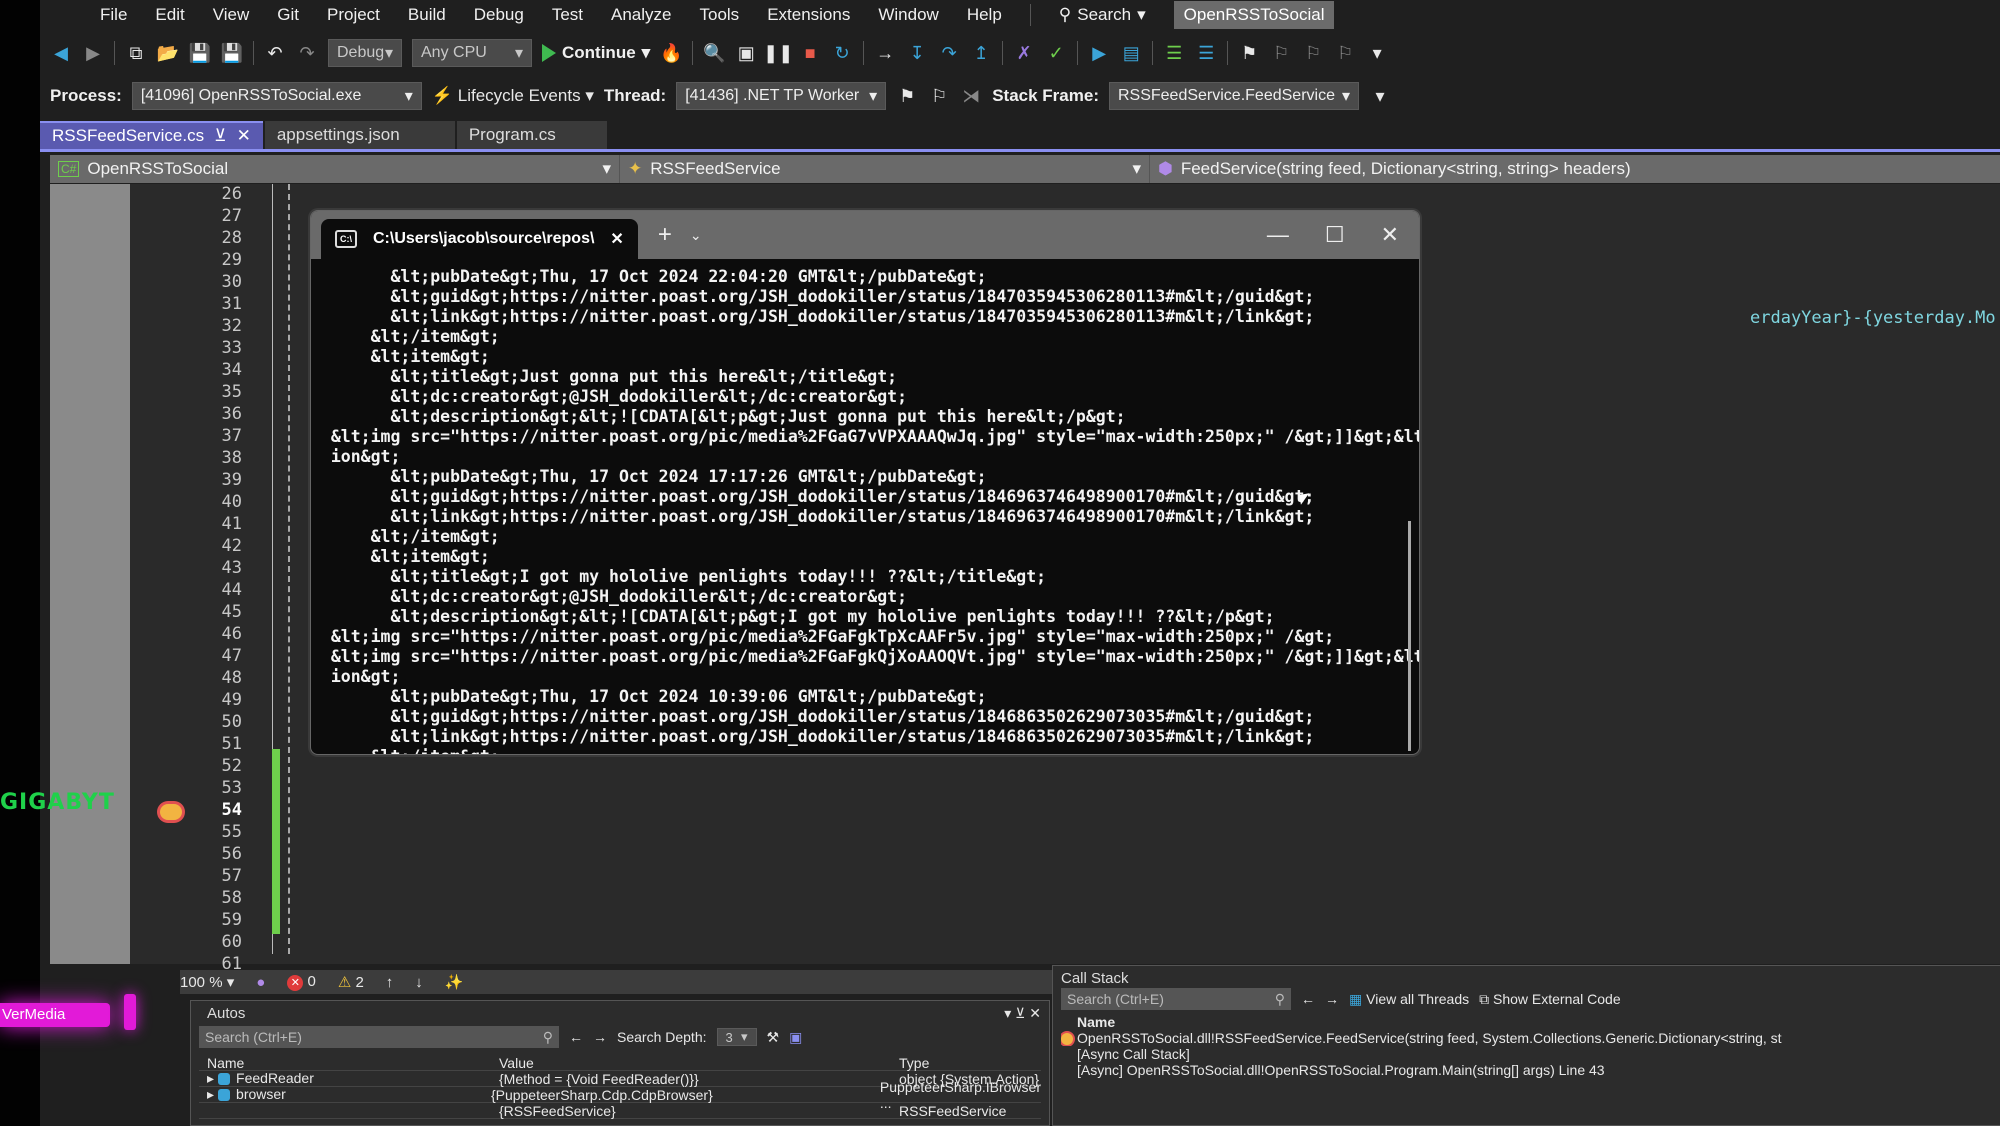 This screenshot has width=2000, height=1126. I want to click on comment-icon: ☰, so click(1174, 53).